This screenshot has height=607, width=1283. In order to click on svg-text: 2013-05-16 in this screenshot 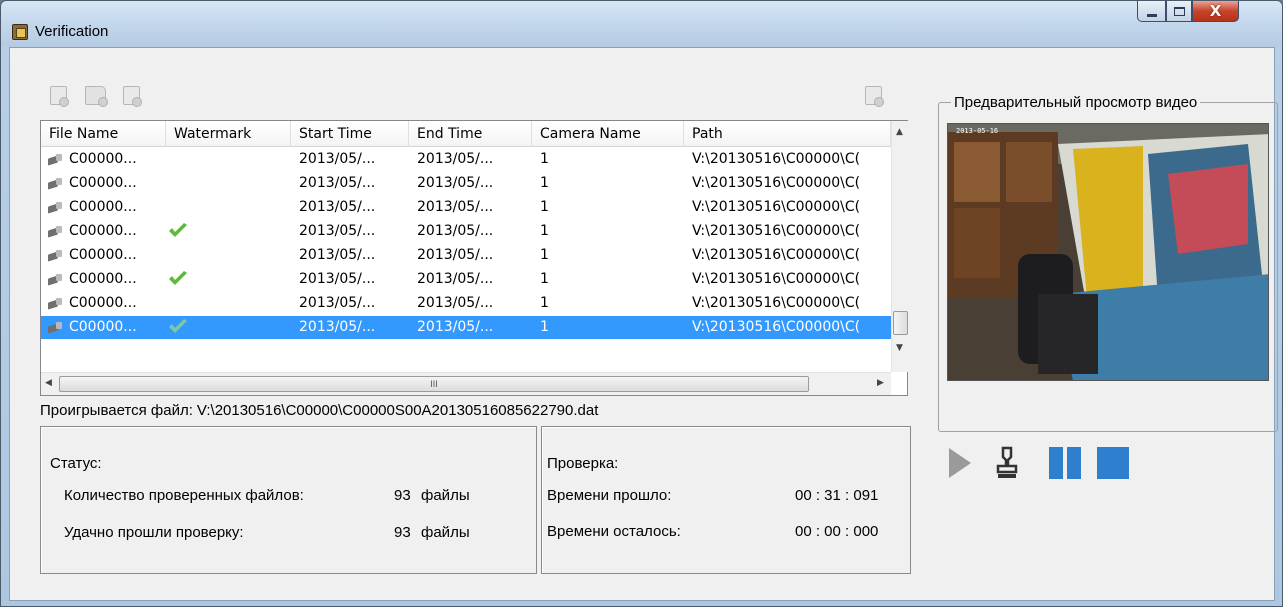, I will do `click(977, 131)`.